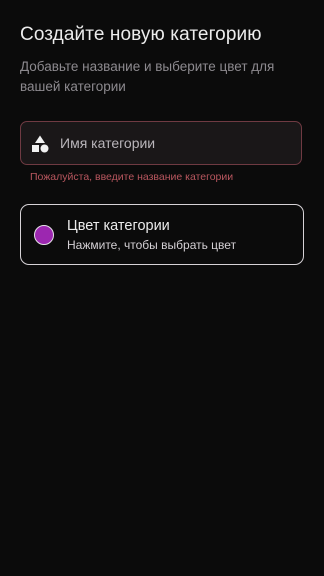 The image size is (324, 576). I want to click on category-name-field, so click(161, 143).